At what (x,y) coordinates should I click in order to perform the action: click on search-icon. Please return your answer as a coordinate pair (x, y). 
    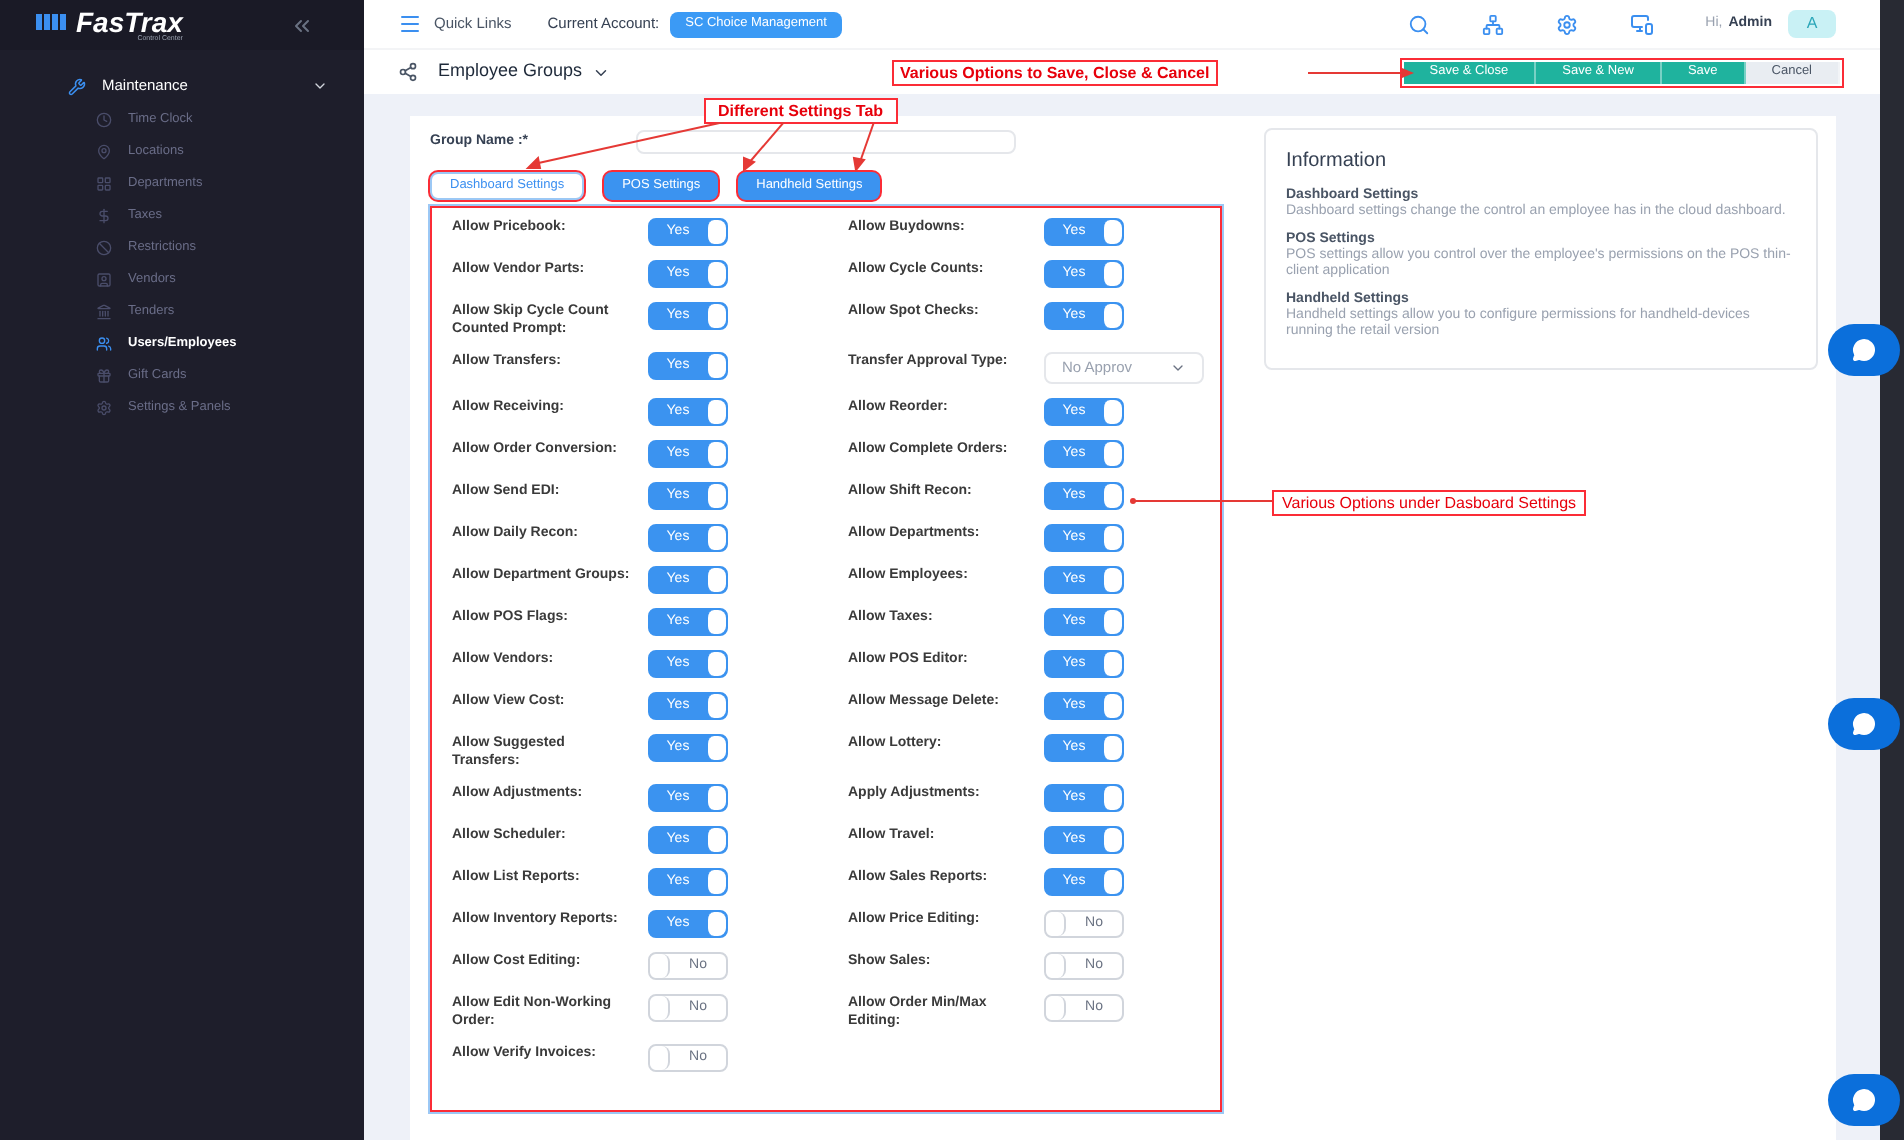
    Looking at the image, I should click on (1418, 24).